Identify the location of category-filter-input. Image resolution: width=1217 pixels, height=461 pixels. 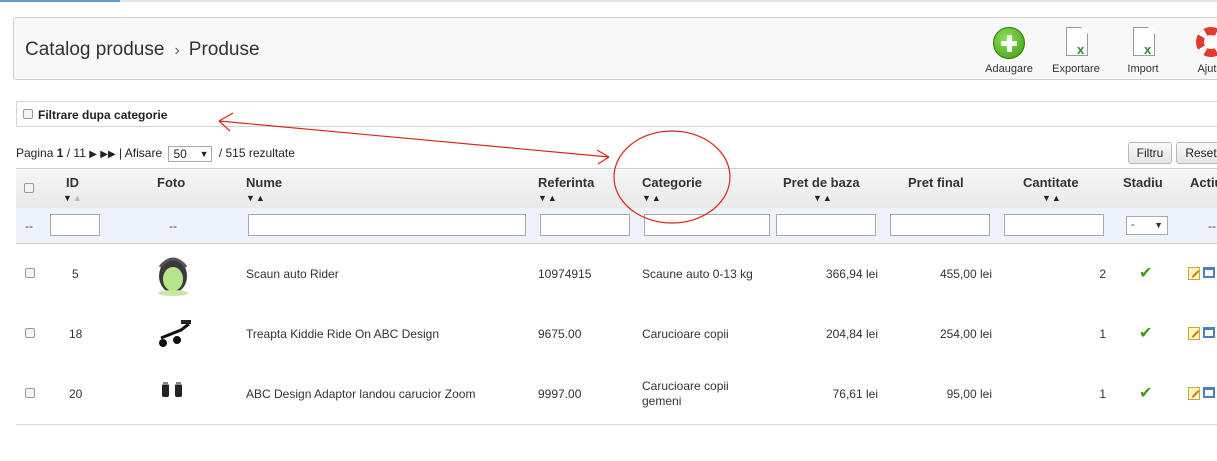
(707, 225).